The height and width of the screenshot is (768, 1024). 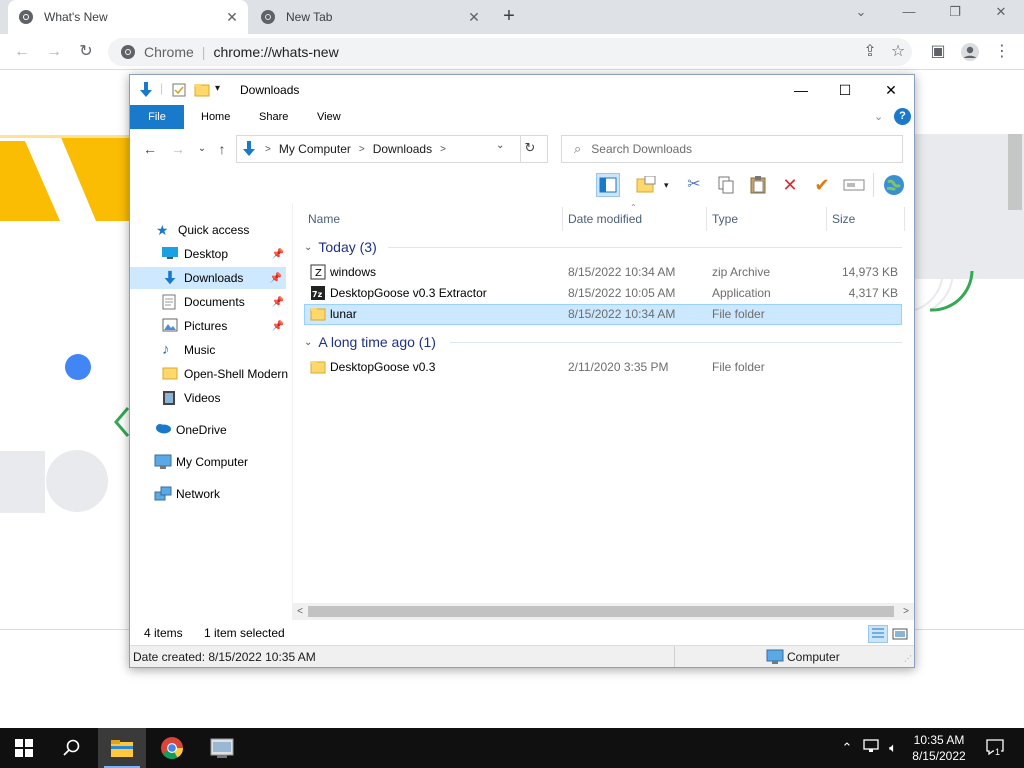 What do you see at coordinates (908, 658) in the screenshot?
I see `resize-grip-icon: ⋰` at bounding box center [908, 658].